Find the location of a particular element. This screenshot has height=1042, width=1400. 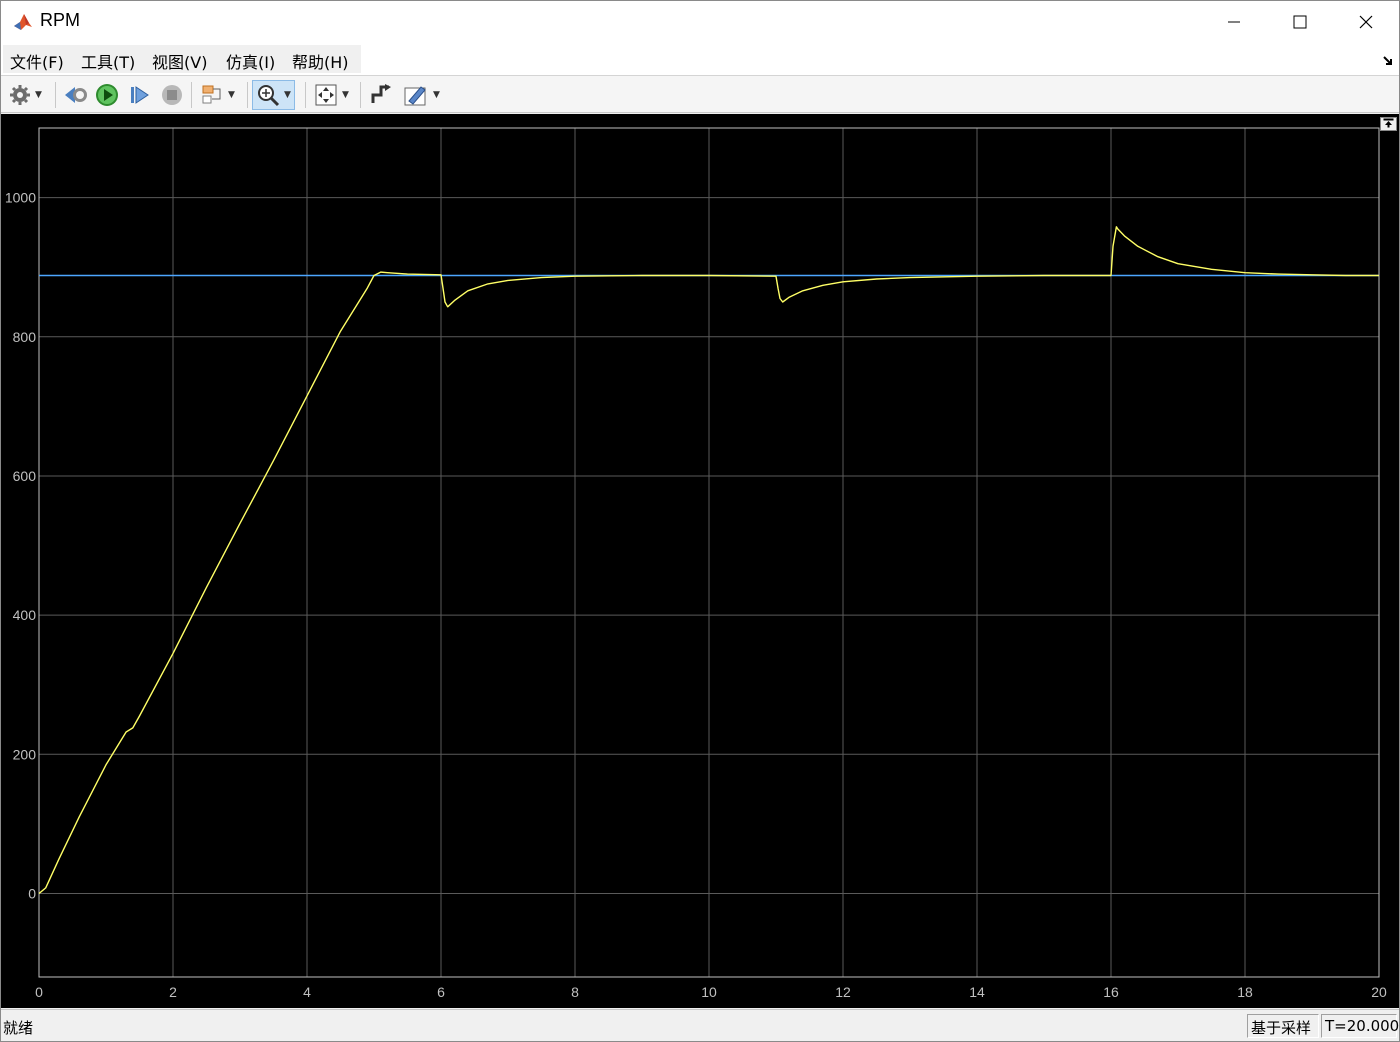

step-back-icon is located at coordinates (76, 95).